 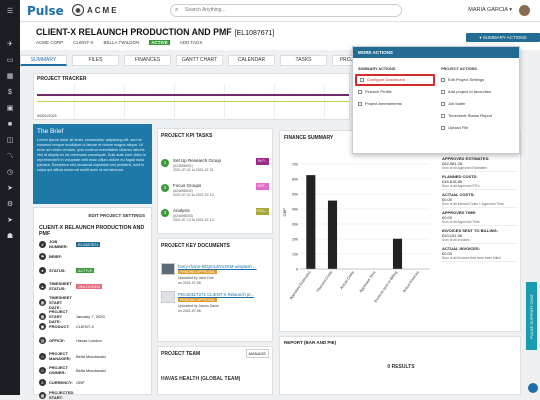 I want to click on settings-icon: ⚙, so click(x=10, y=204).